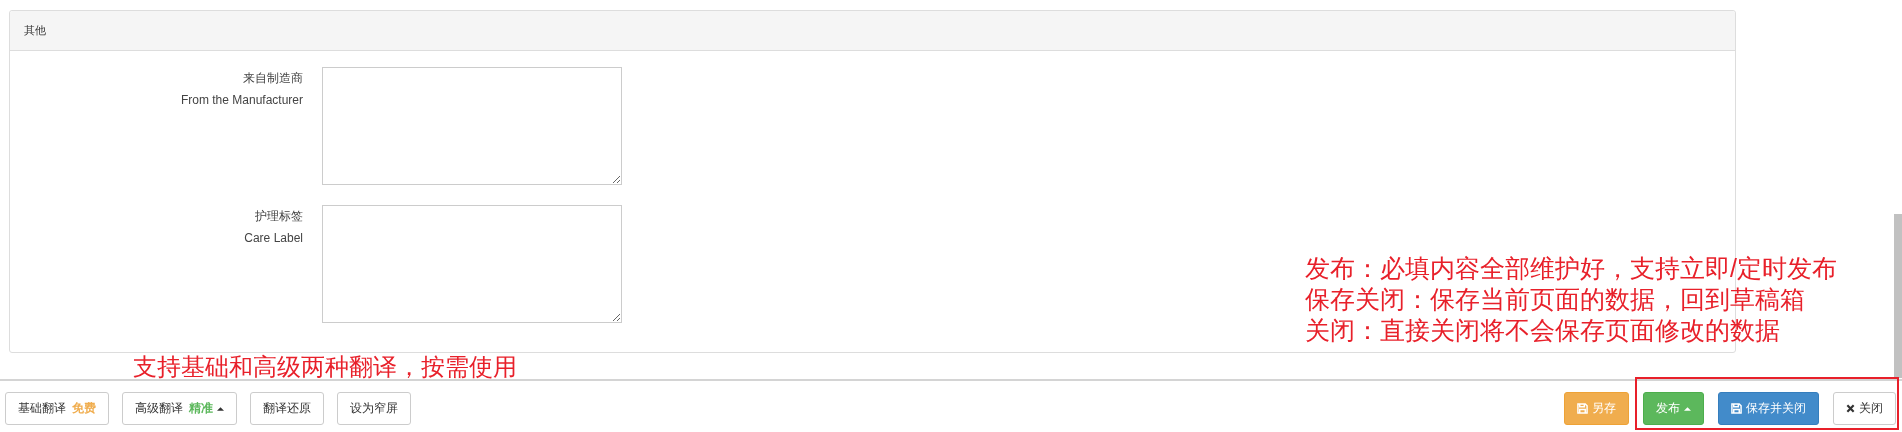 The width and height of the screenshot is (1902, 432). I want to click on annotation-text: 支持基础和高级两种翻译，按需使用, so click(325, 366).